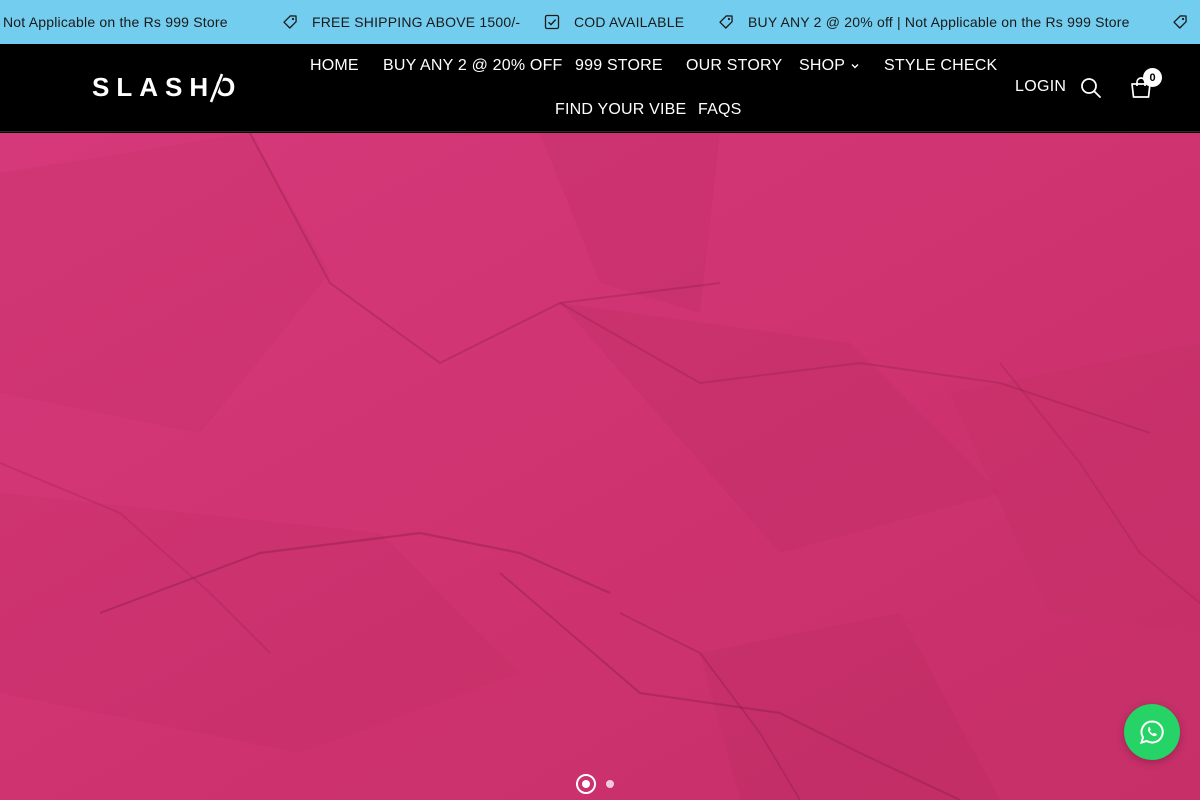 This screenshot has height=800, width=1200. I want to click on whatsapp-chat-button, so click(1152, 732).